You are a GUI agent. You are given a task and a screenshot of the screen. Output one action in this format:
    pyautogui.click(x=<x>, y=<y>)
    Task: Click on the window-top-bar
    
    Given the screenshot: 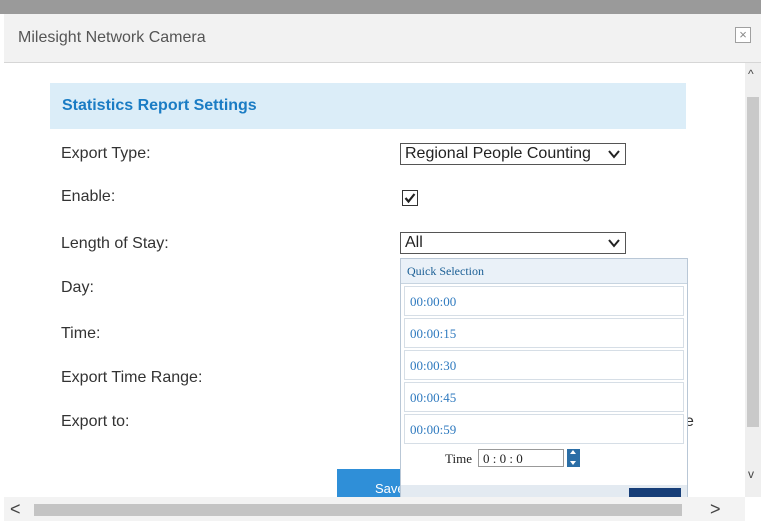 What is the action you would take?
    pyautogui.click(x=380, y=7)
    